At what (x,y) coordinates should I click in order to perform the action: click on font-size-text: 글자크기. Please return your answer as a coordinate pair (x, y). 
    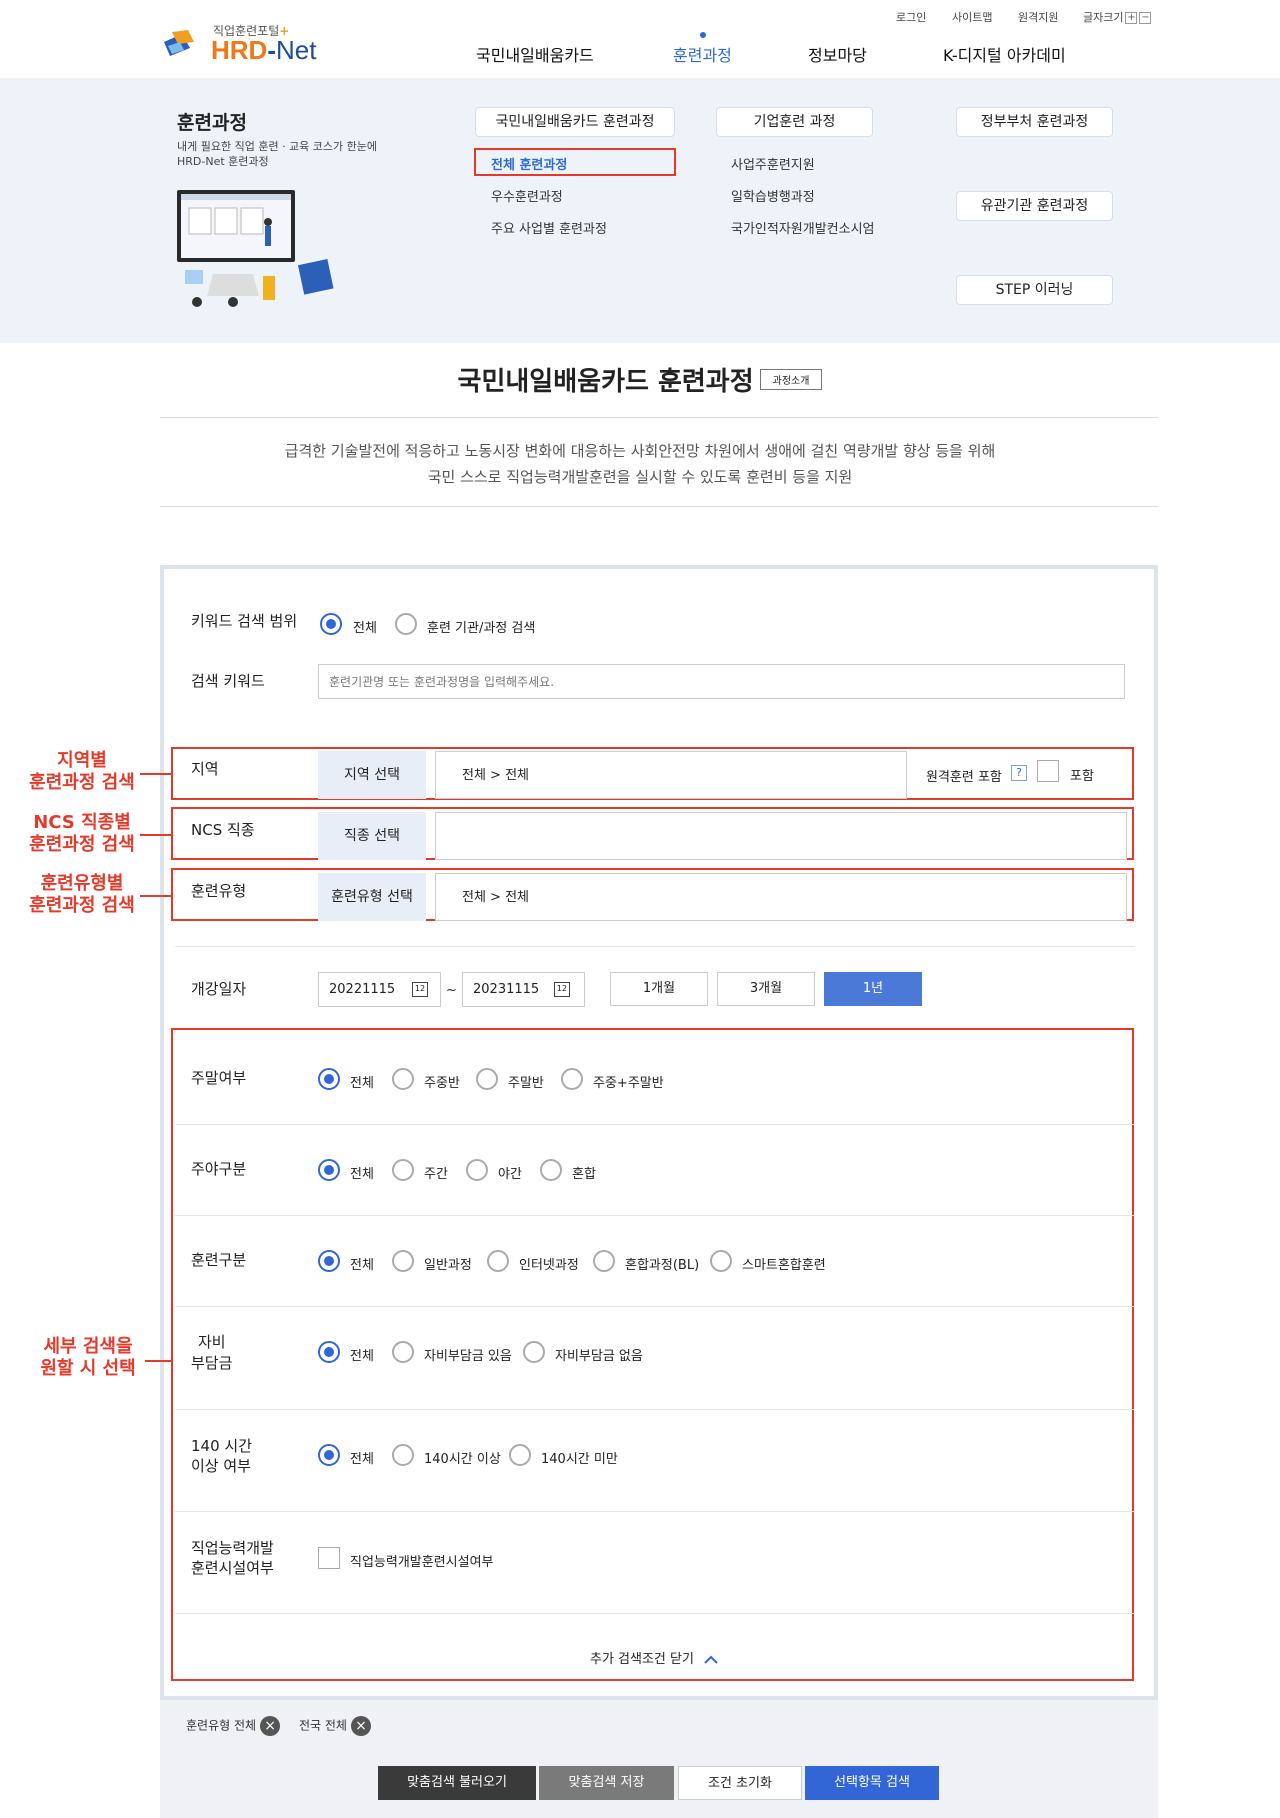
    Looking at the image, I should click on (1103, 17).